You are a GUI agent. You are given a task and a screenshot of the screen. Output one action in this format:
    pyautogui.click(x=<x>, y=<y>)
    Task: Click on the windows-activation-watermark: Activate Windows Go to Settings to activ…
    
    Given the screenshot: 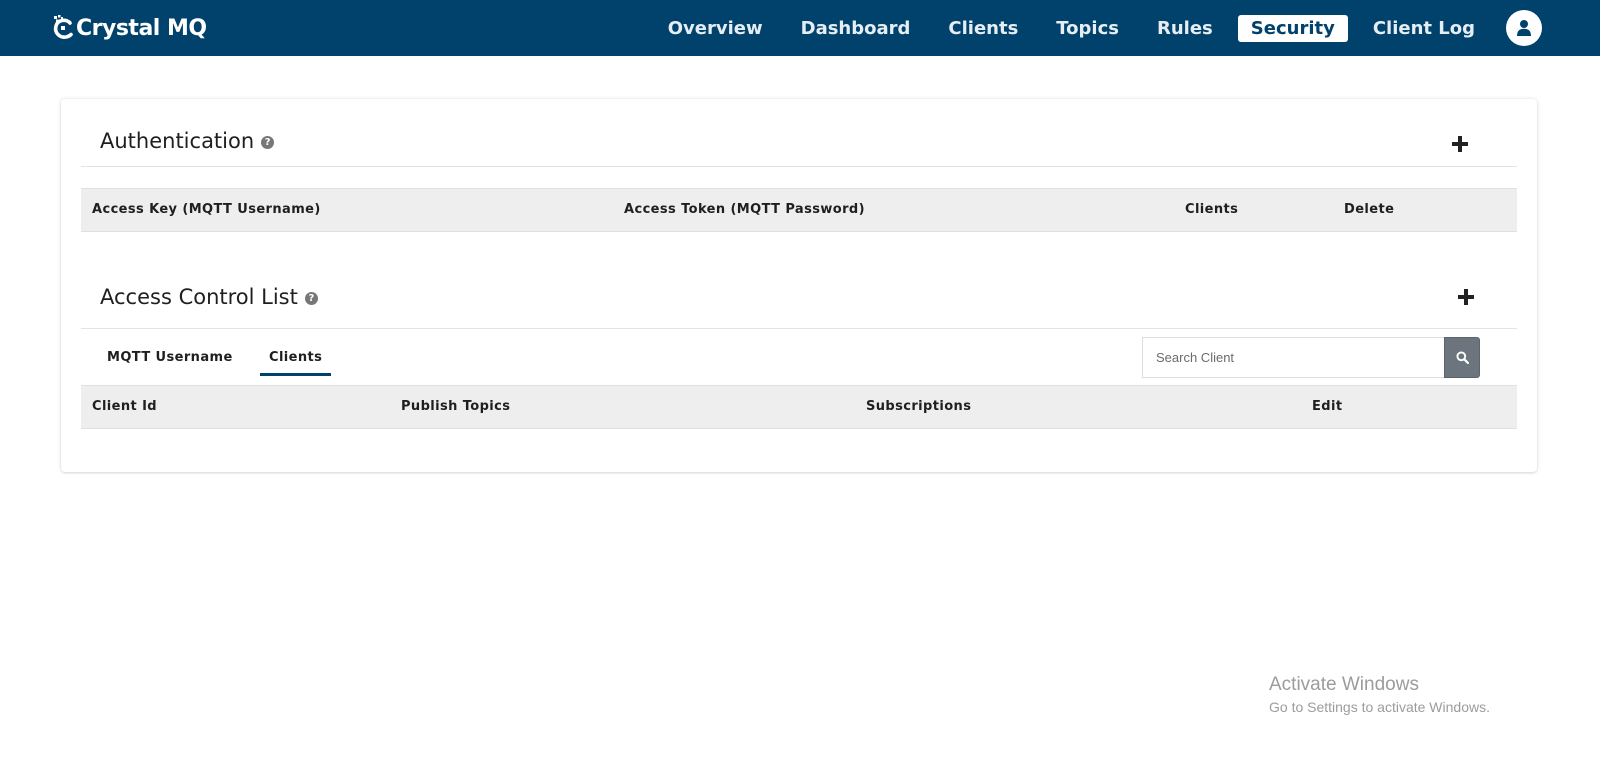 What is the action you would take?
    pyautogui.click(x=1379, y=695)
    